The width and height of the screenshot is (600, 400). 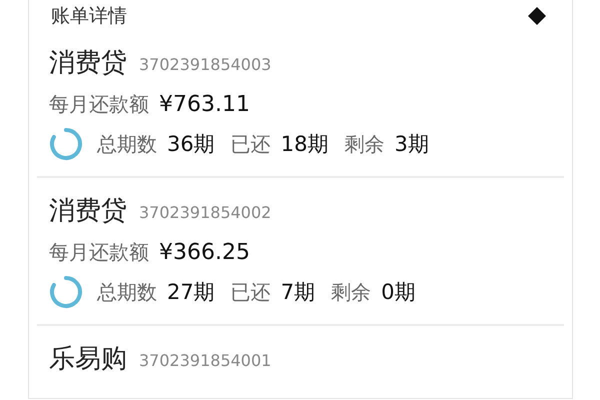 I want to click on section-title: 账单详情, so click(x=89, y=16).